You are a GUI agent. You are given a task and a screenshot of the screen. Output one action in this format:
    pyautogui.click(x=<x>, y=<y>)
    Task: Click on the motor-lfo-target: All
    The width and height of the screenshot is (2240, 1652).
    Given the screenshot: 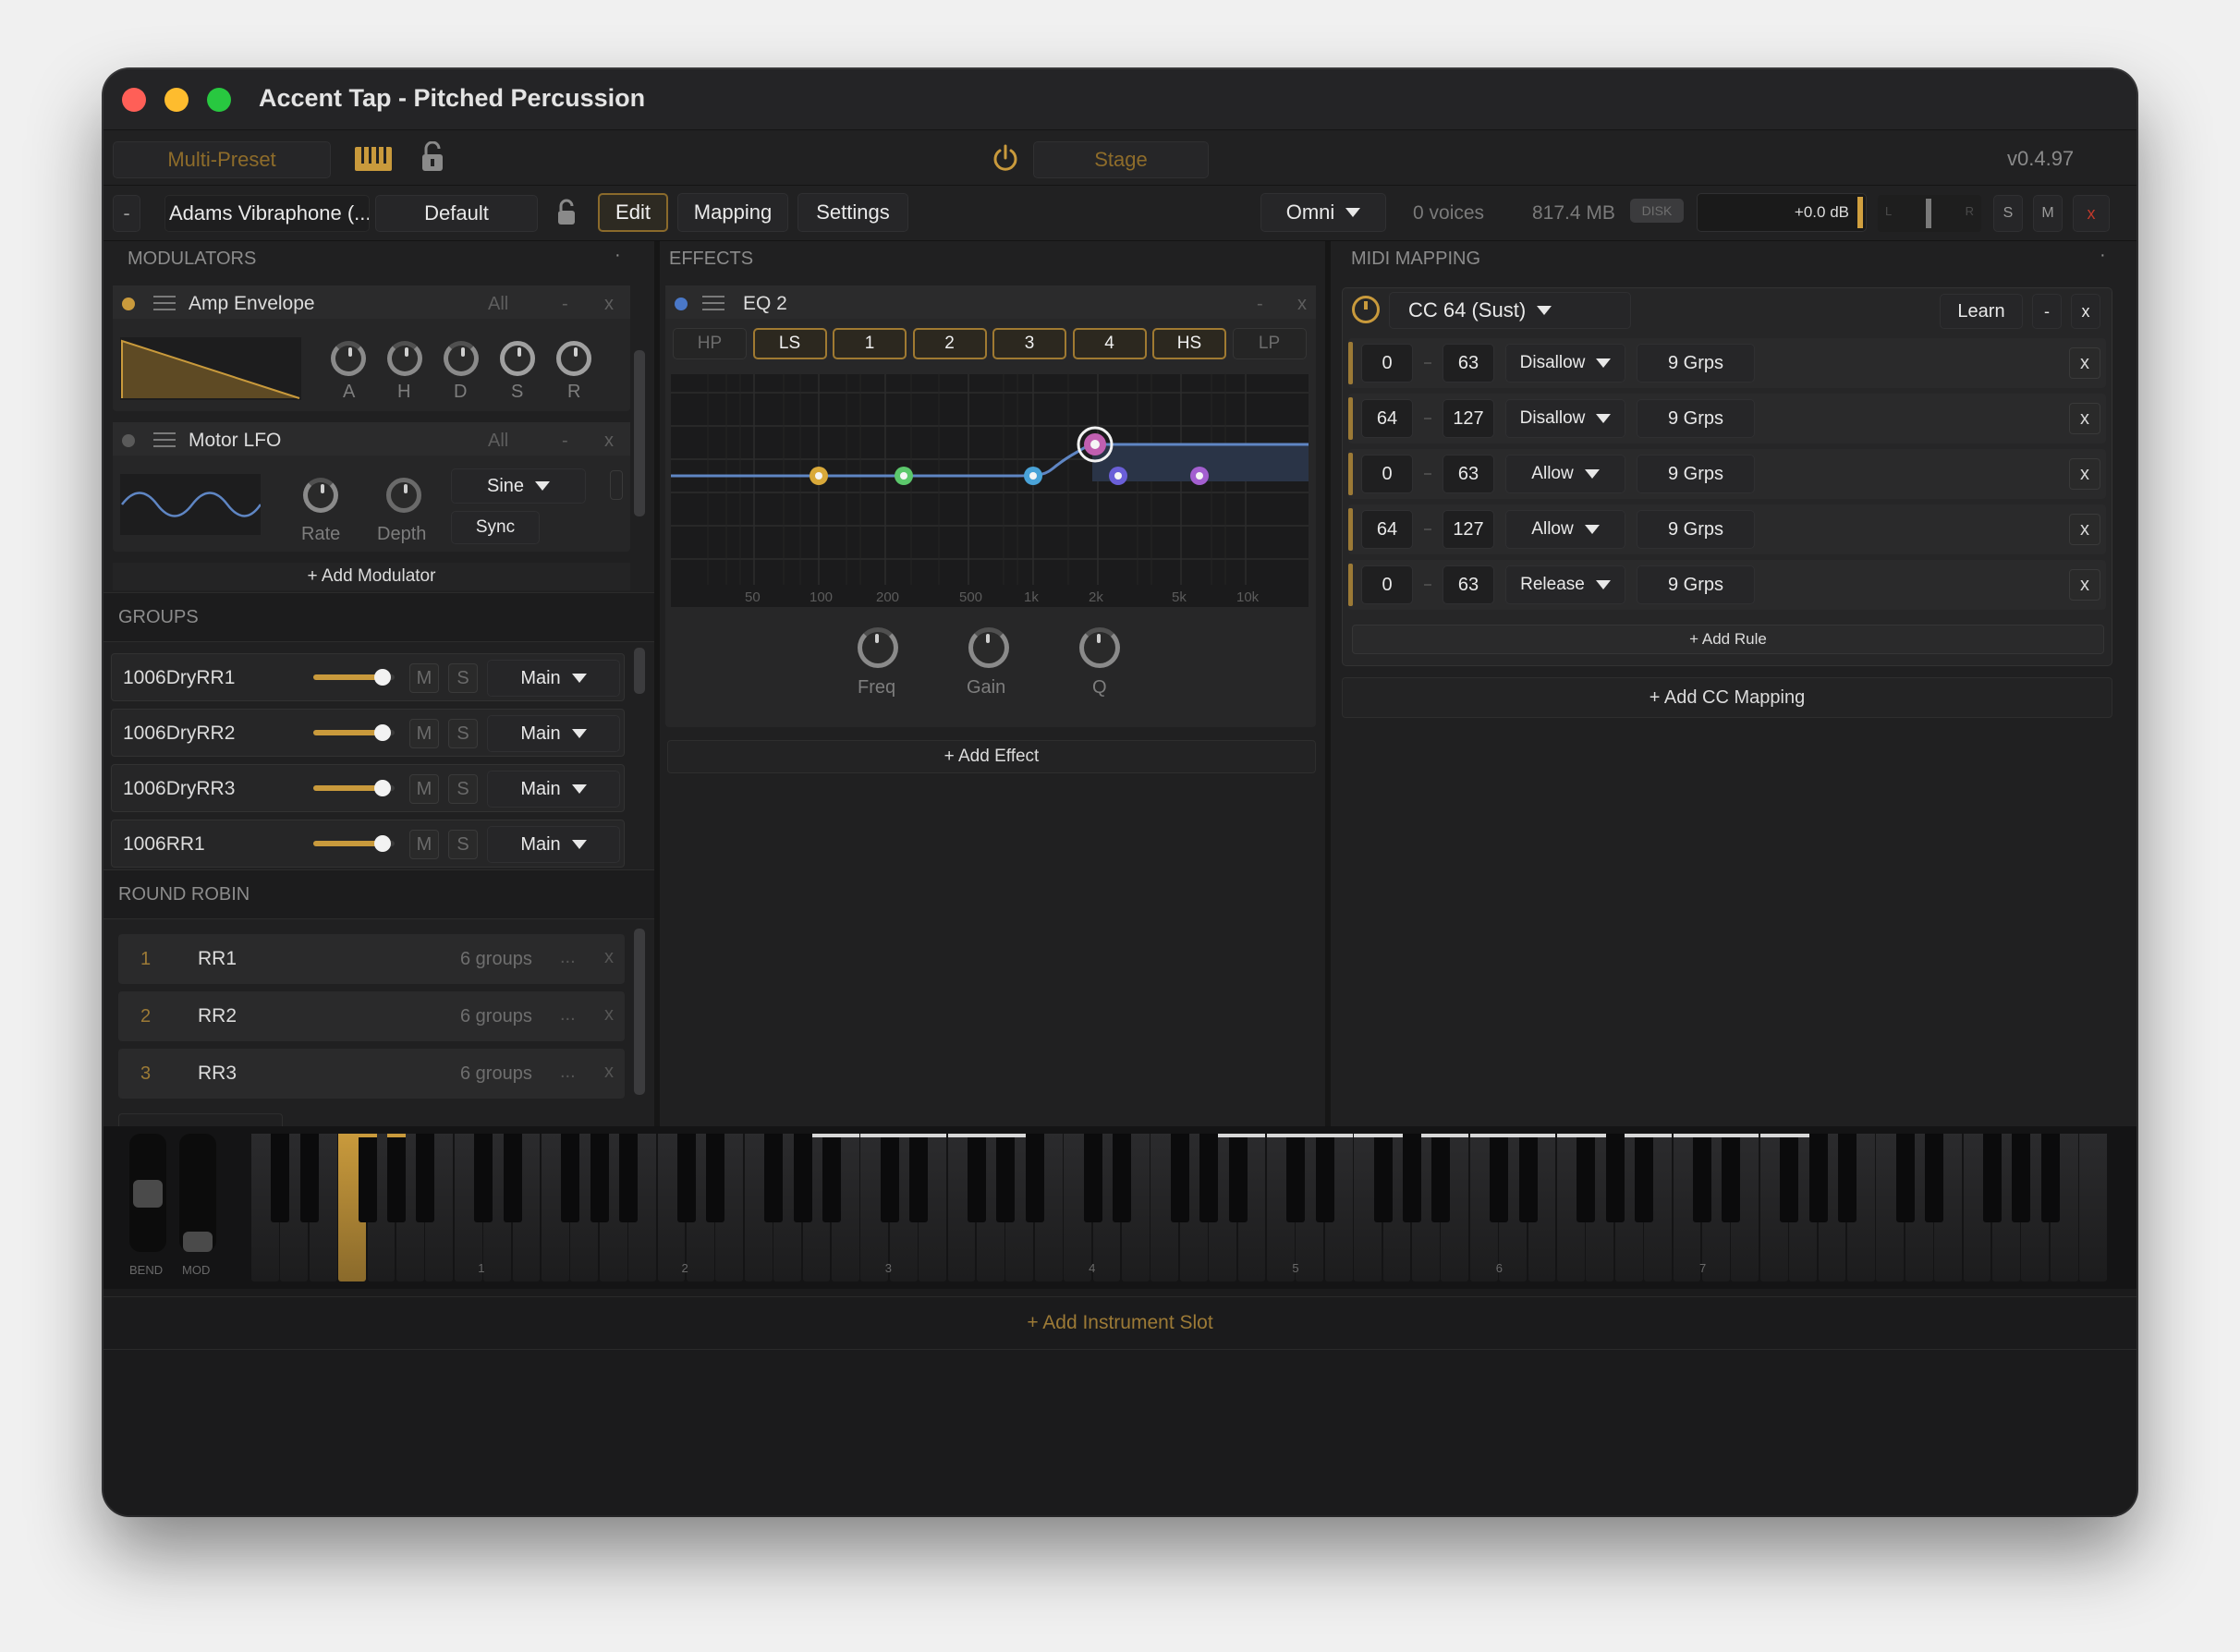 What is the action you would take?
    pyautogui.click(x=498, y=441)
    